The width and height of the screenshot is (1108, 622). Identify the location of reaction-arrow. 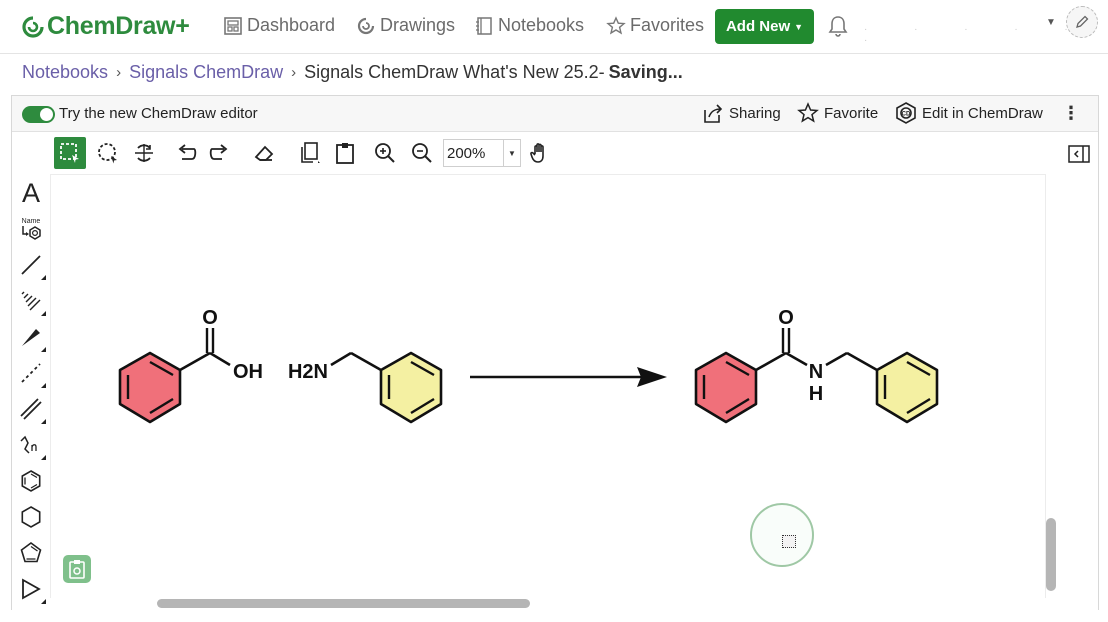
(568, 377).